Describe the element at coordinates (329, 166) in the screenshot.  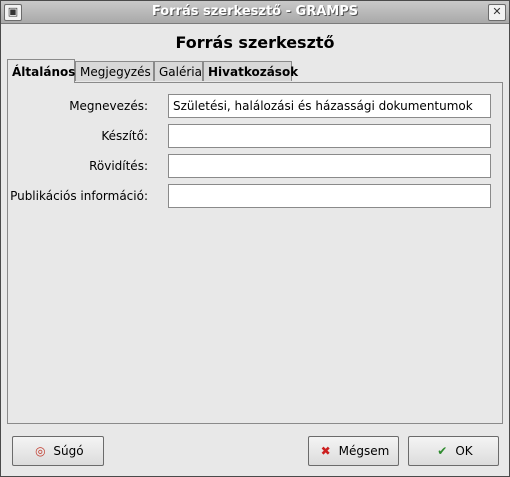
I see `abbreviation-field` at that location.